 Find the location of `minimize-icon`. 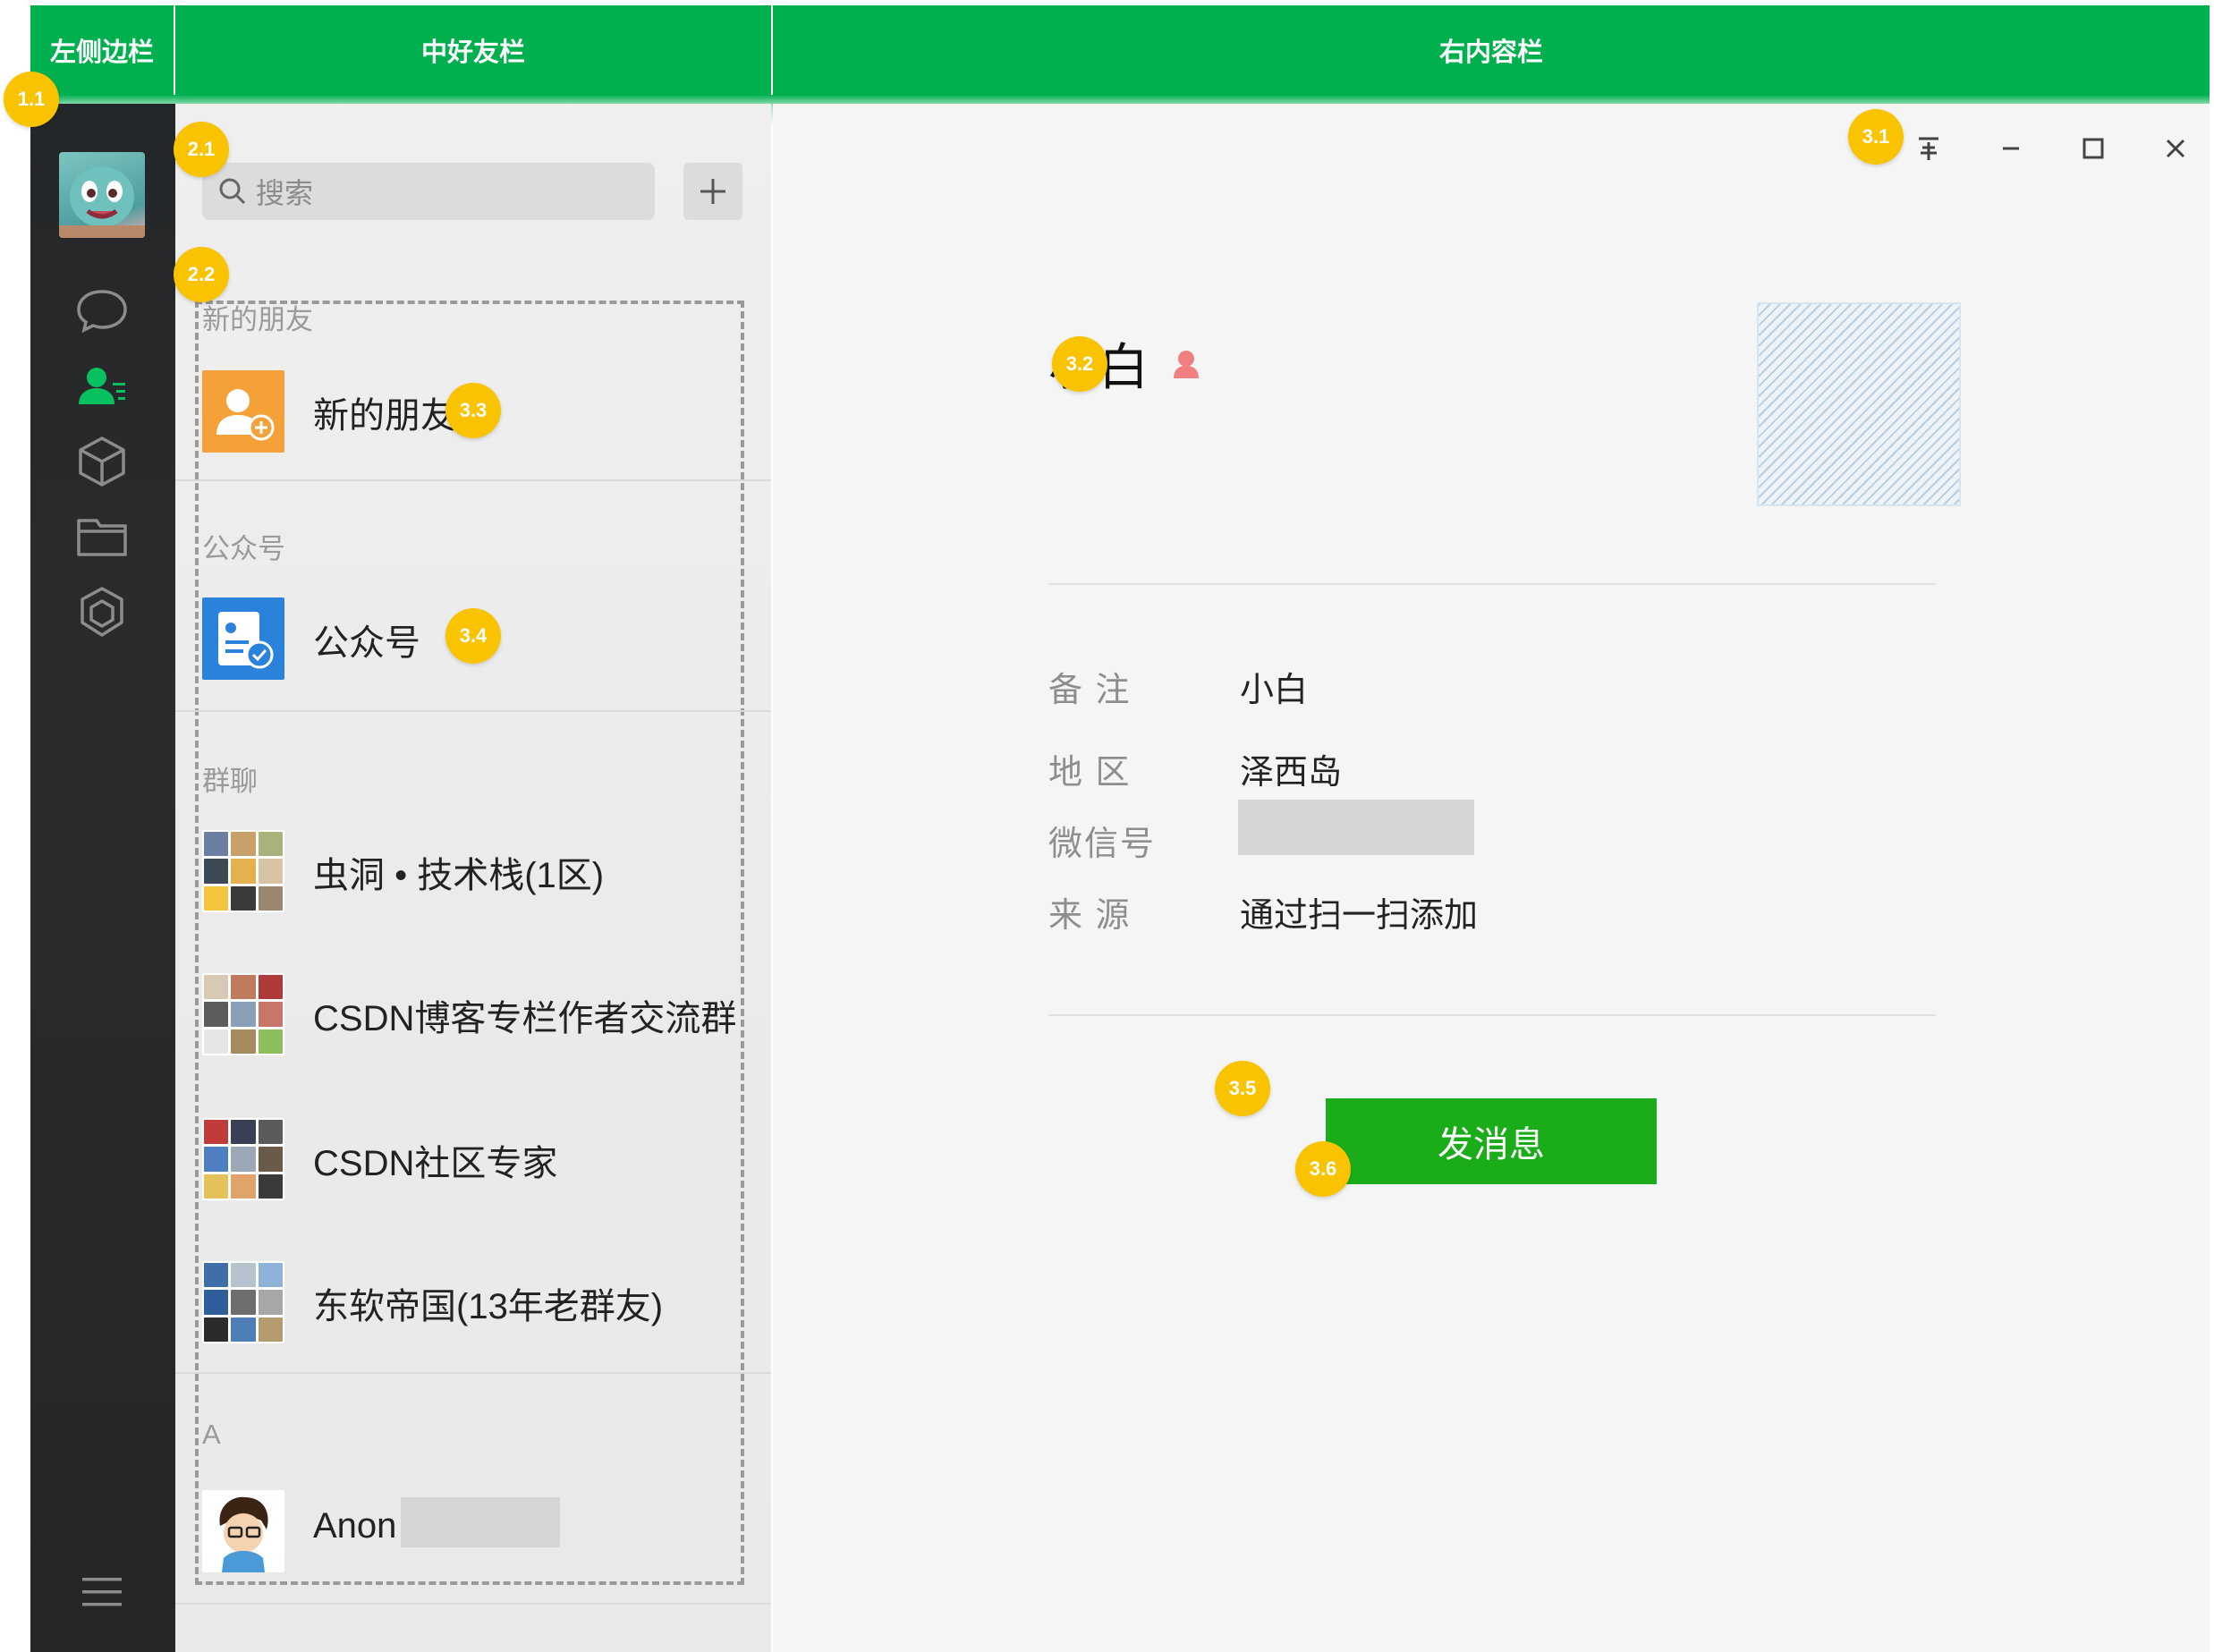

minimize-icon is located at coordinates (2011, 149).